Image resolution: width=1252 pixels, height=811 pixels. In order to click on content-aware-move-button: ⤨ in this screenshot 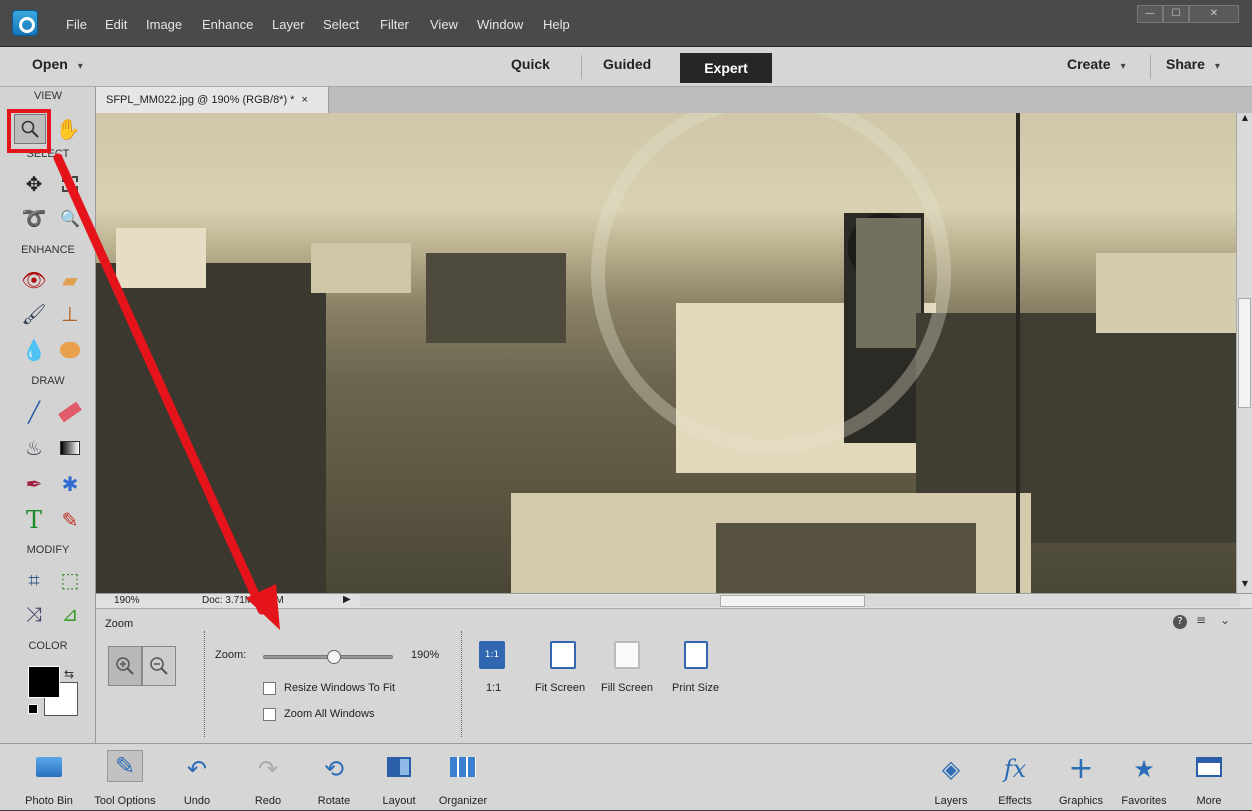, I will do `click(34, 614)`.